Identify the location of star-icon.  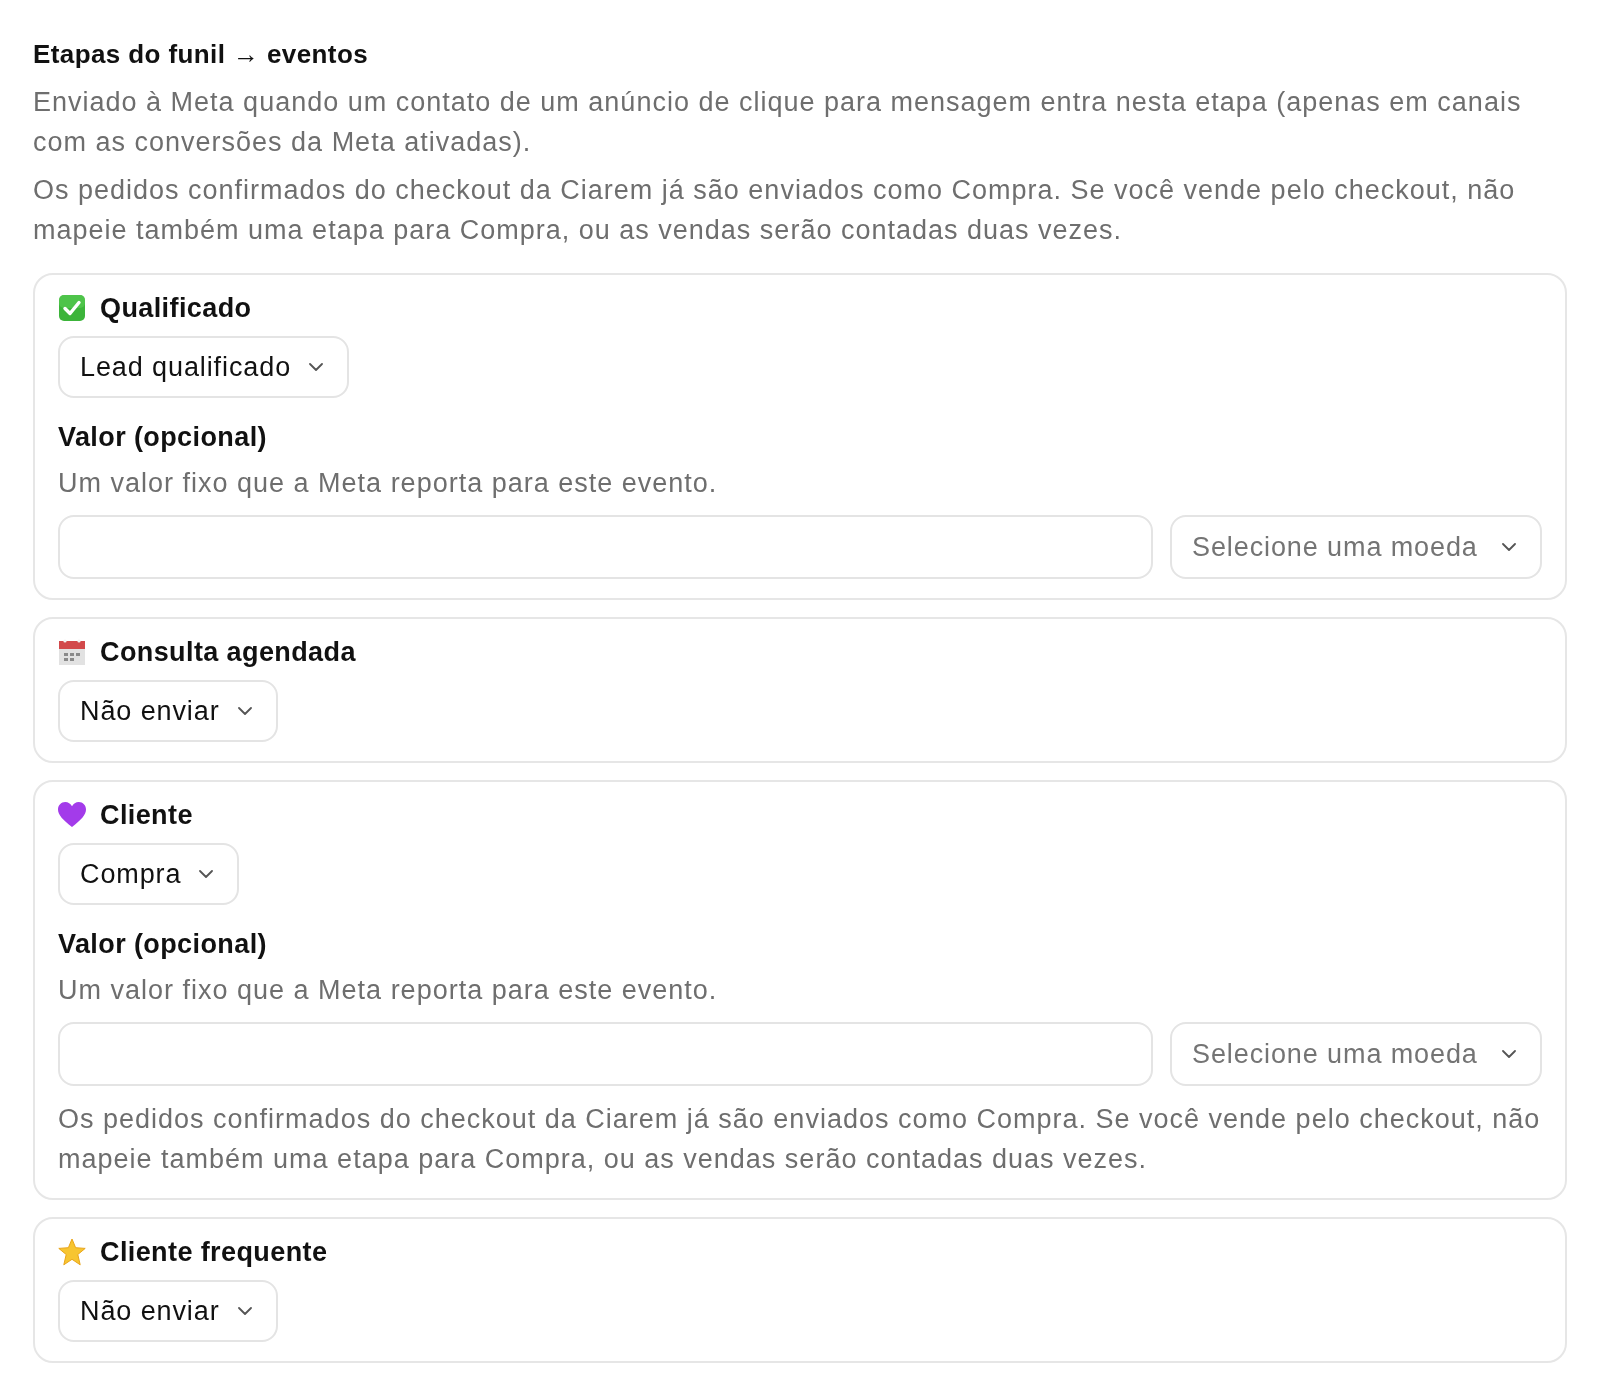
(72, 1252).